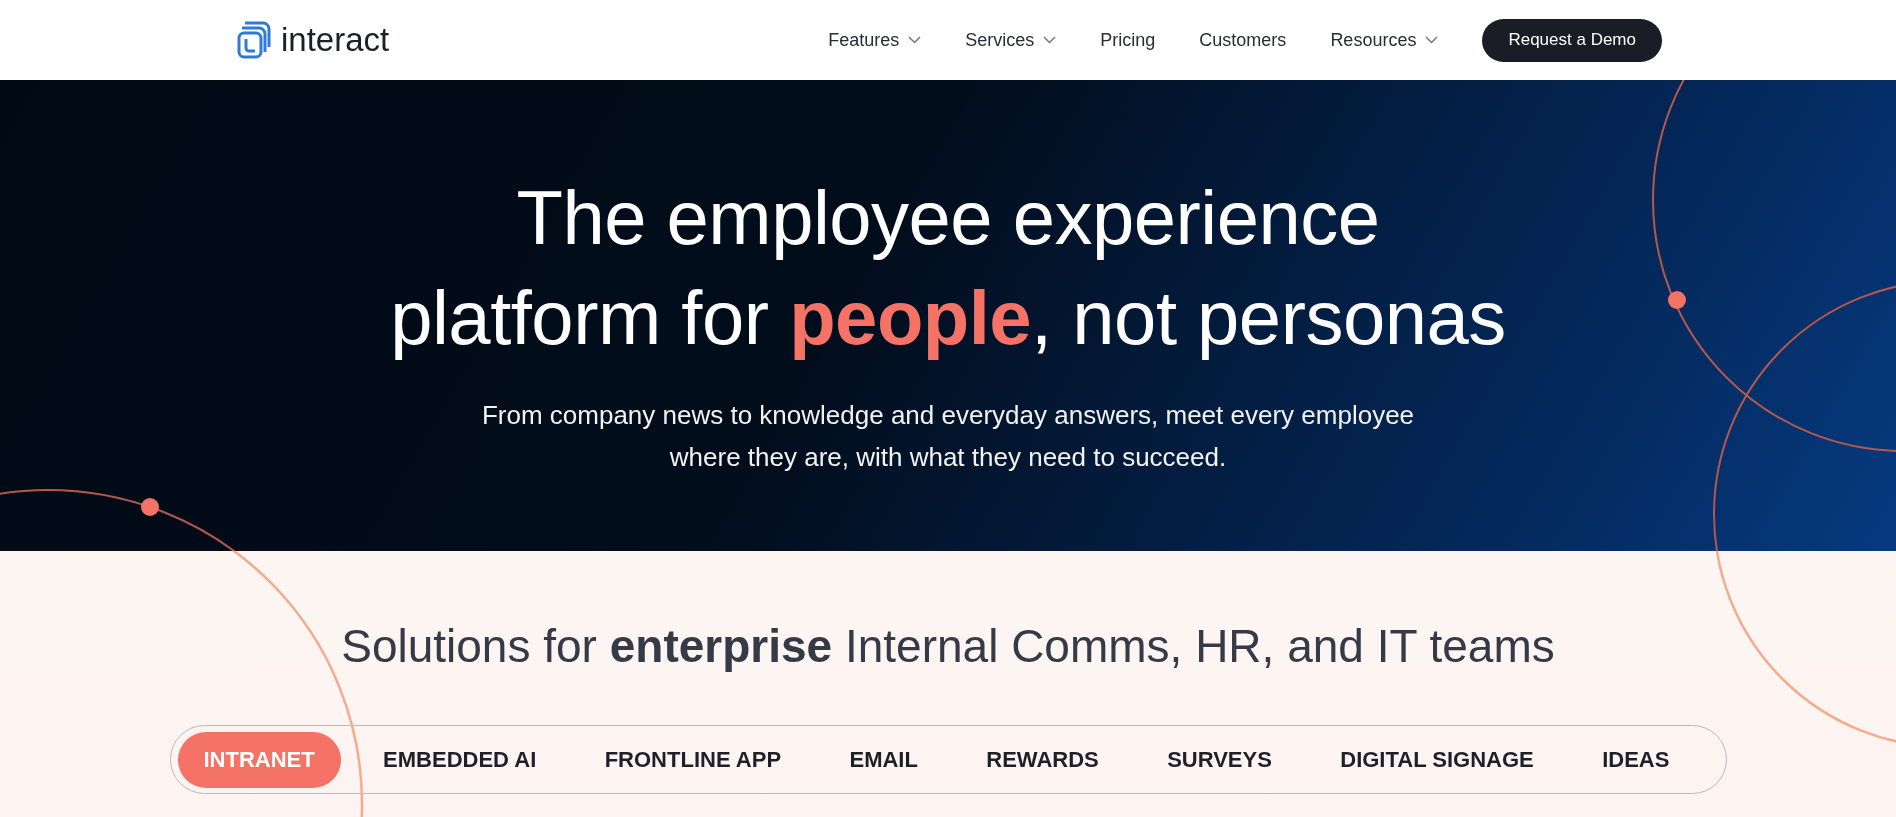  Describe the element at coordinates (335, 40) in the screenshot. I see `logo-wordmark: interact` at that location.